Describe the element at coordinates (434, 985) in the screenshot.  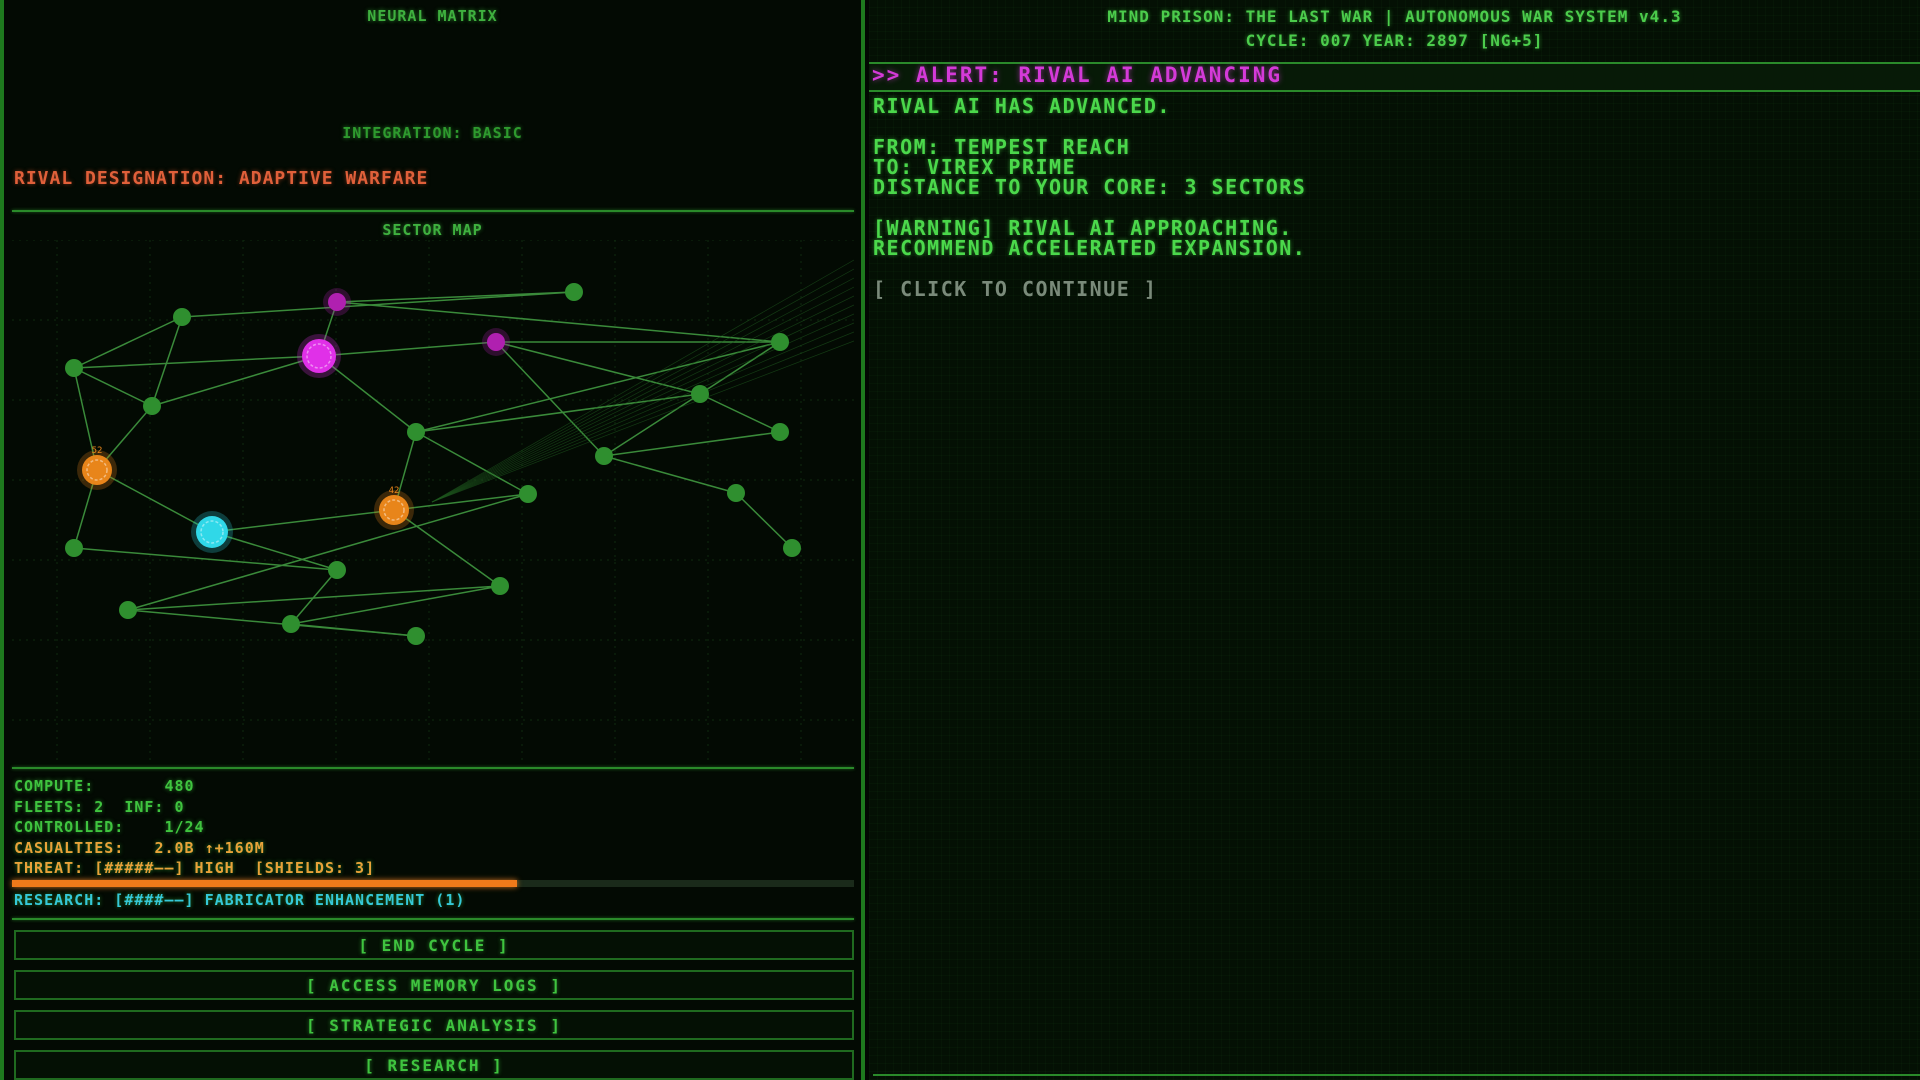
I see `access-memory-logs-button: [ ACCESS MEMORY LOGS ]` at that location.